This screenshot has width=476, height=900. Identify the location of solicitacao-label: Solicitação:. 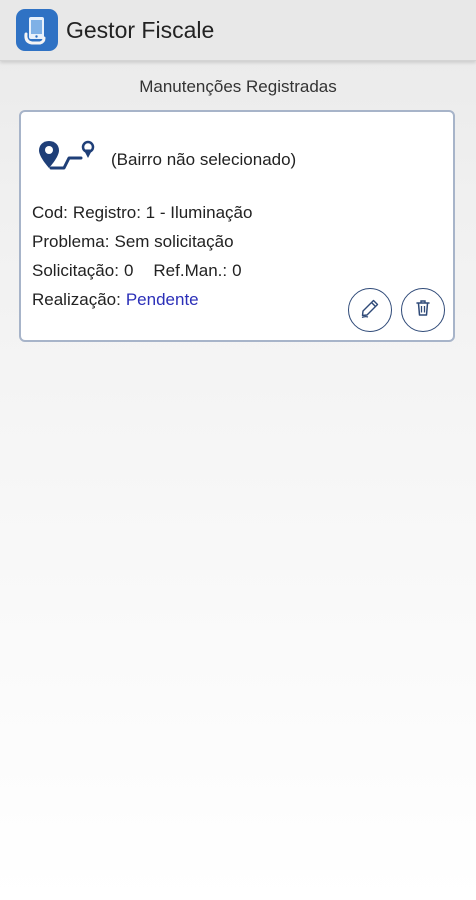
(75, 270).